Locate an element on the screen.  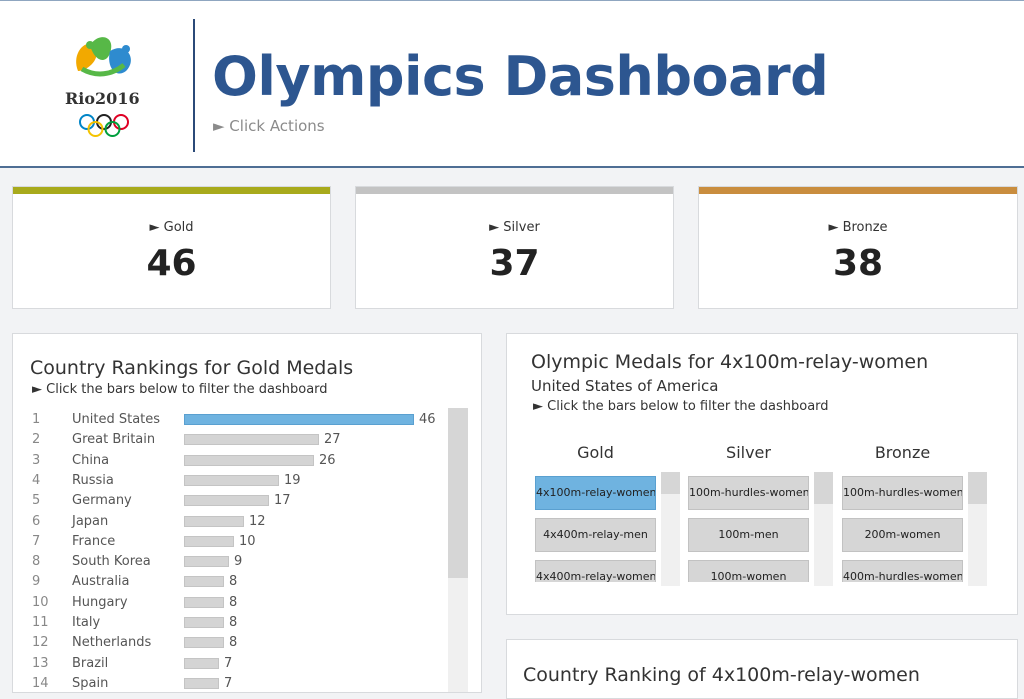
rank-number: 14 is located at coordinates (40, 683).